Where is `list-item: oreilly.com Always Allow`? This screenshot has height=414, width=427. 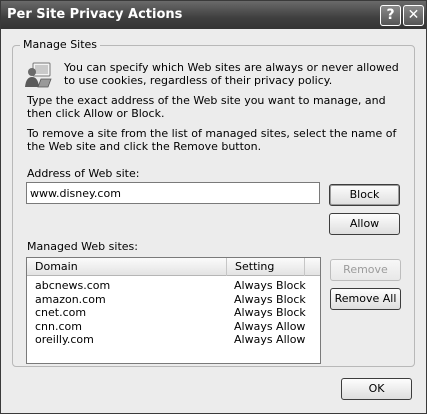 list-item: oreilly.com Always Allow is located at coordinates (173, 340).